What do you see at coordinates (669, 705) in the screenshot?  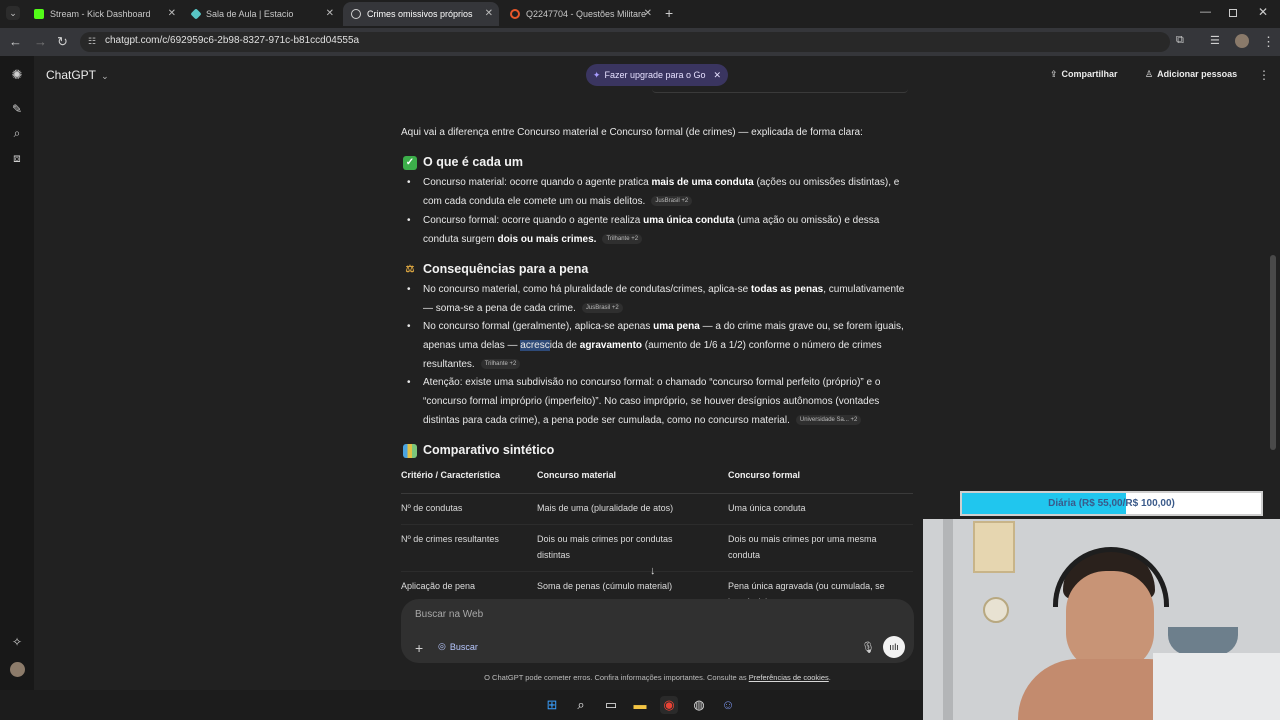 I see `chrome-icon: ◉` at bounding box center [669, 705].